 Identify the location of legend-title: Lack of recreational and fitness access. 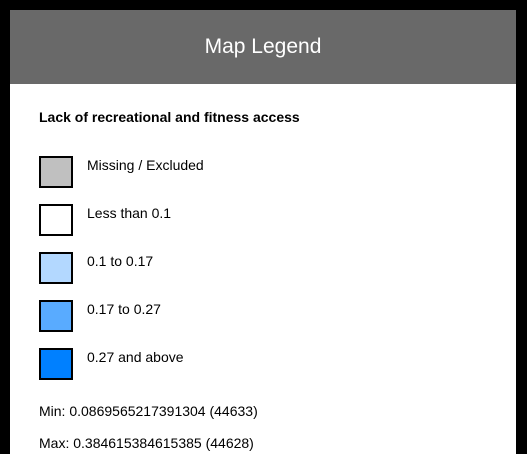
(169, 117).